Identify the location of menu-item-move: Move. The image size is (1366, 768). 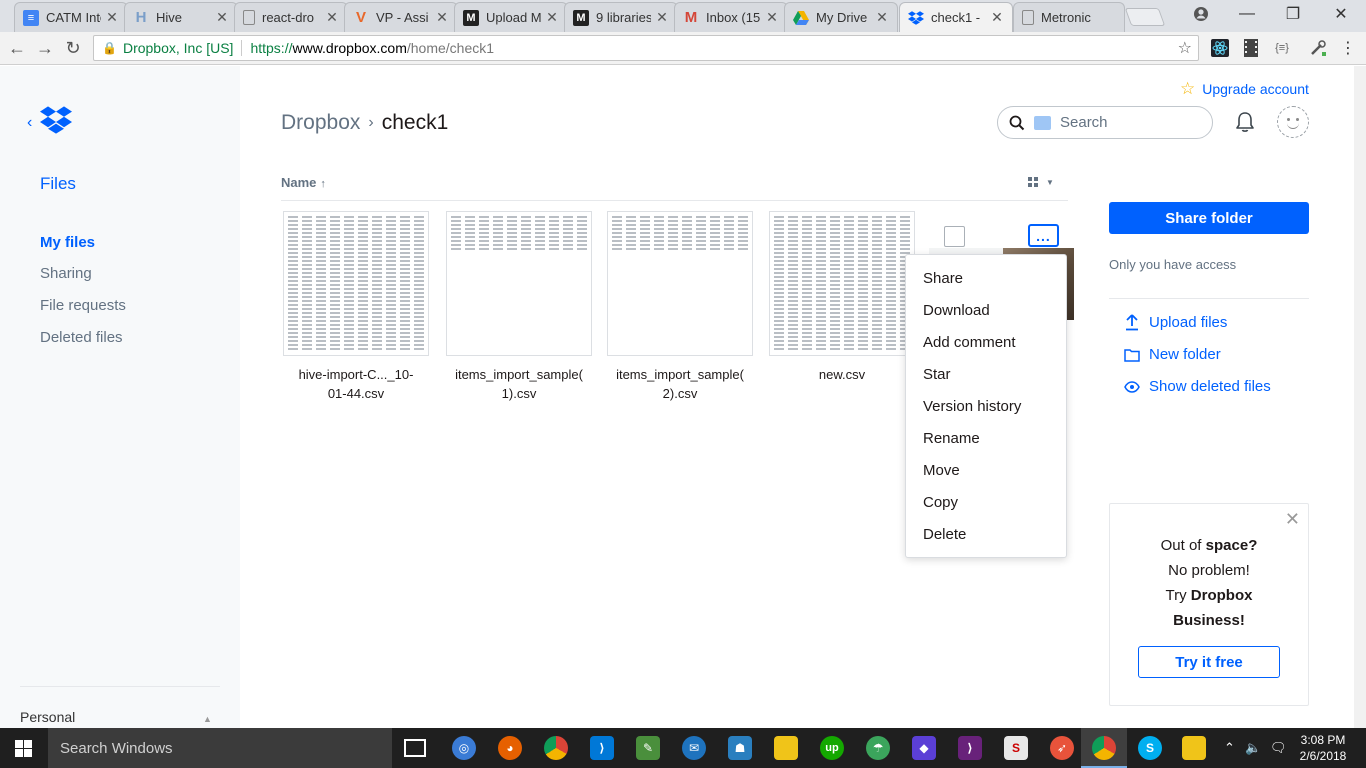
(986, 471).